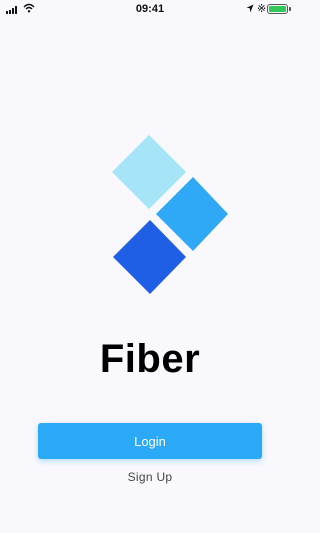 The height and width of the screenshot is (533, 320). What do you see at coordinates (150, 477) in the screenshot?
I see `signup-link: Sign Up` at bounding box center [150, 477].